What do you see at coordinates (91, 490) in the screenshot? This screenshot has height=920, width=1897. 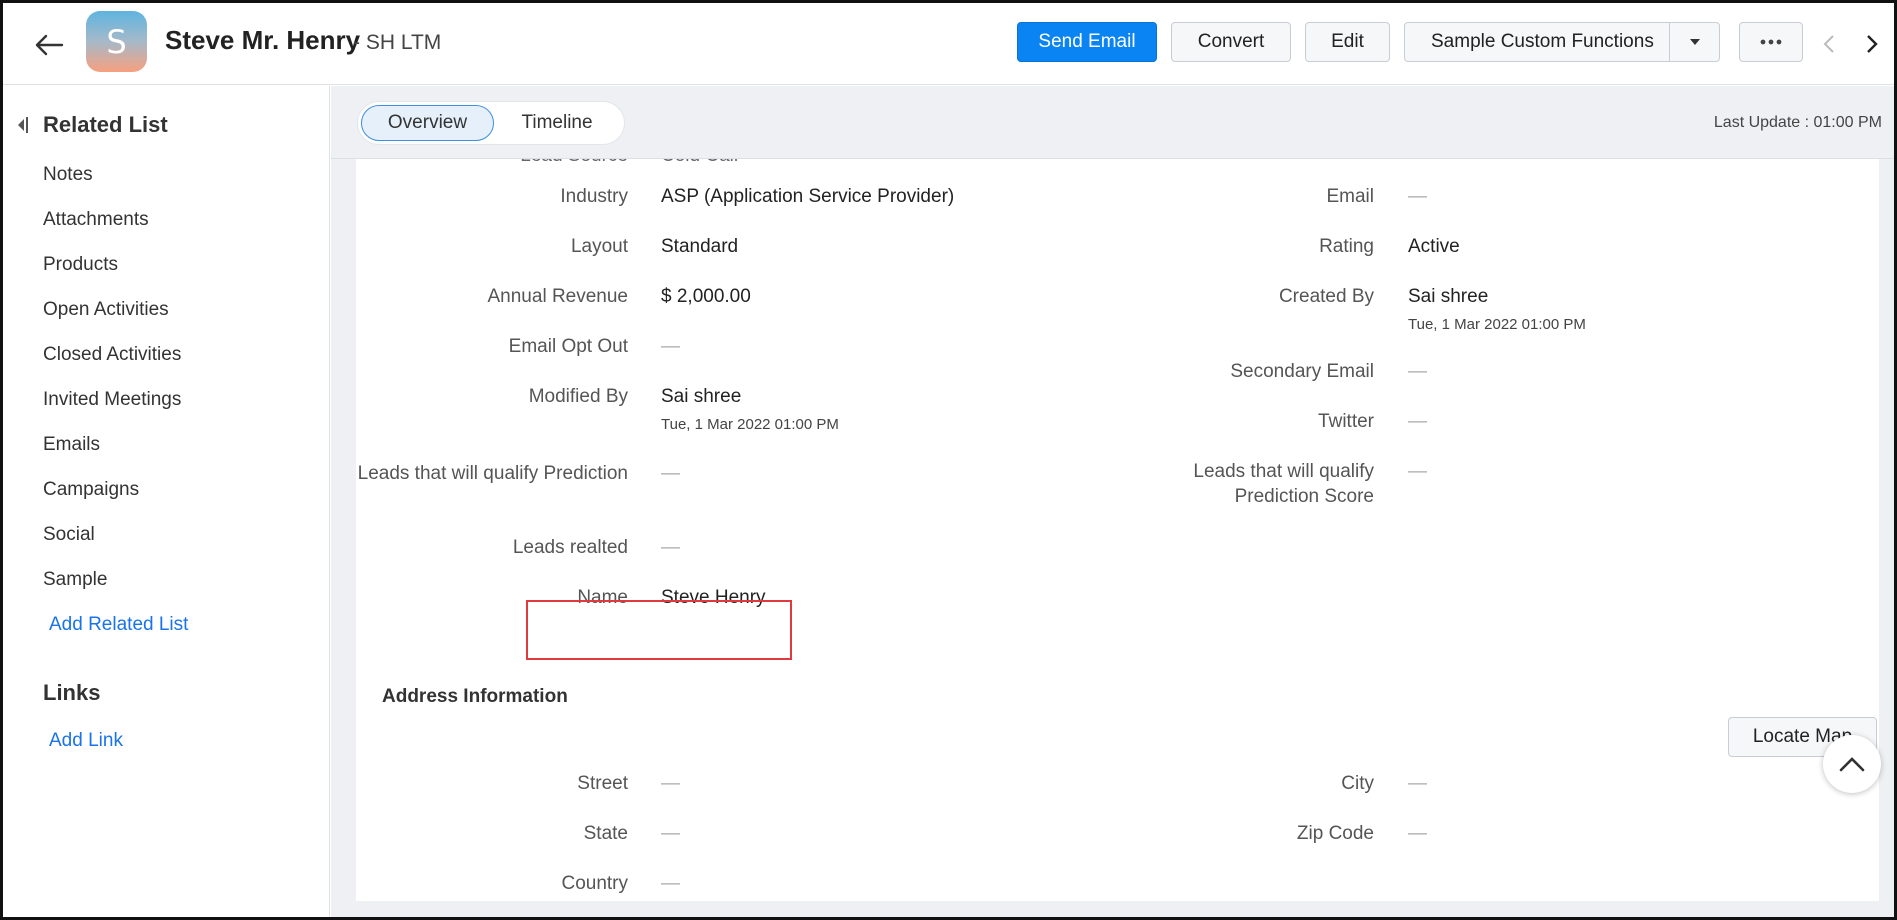 I see `sidebar-item-campaigns: Campaigns` at bounding box center [91, 490].